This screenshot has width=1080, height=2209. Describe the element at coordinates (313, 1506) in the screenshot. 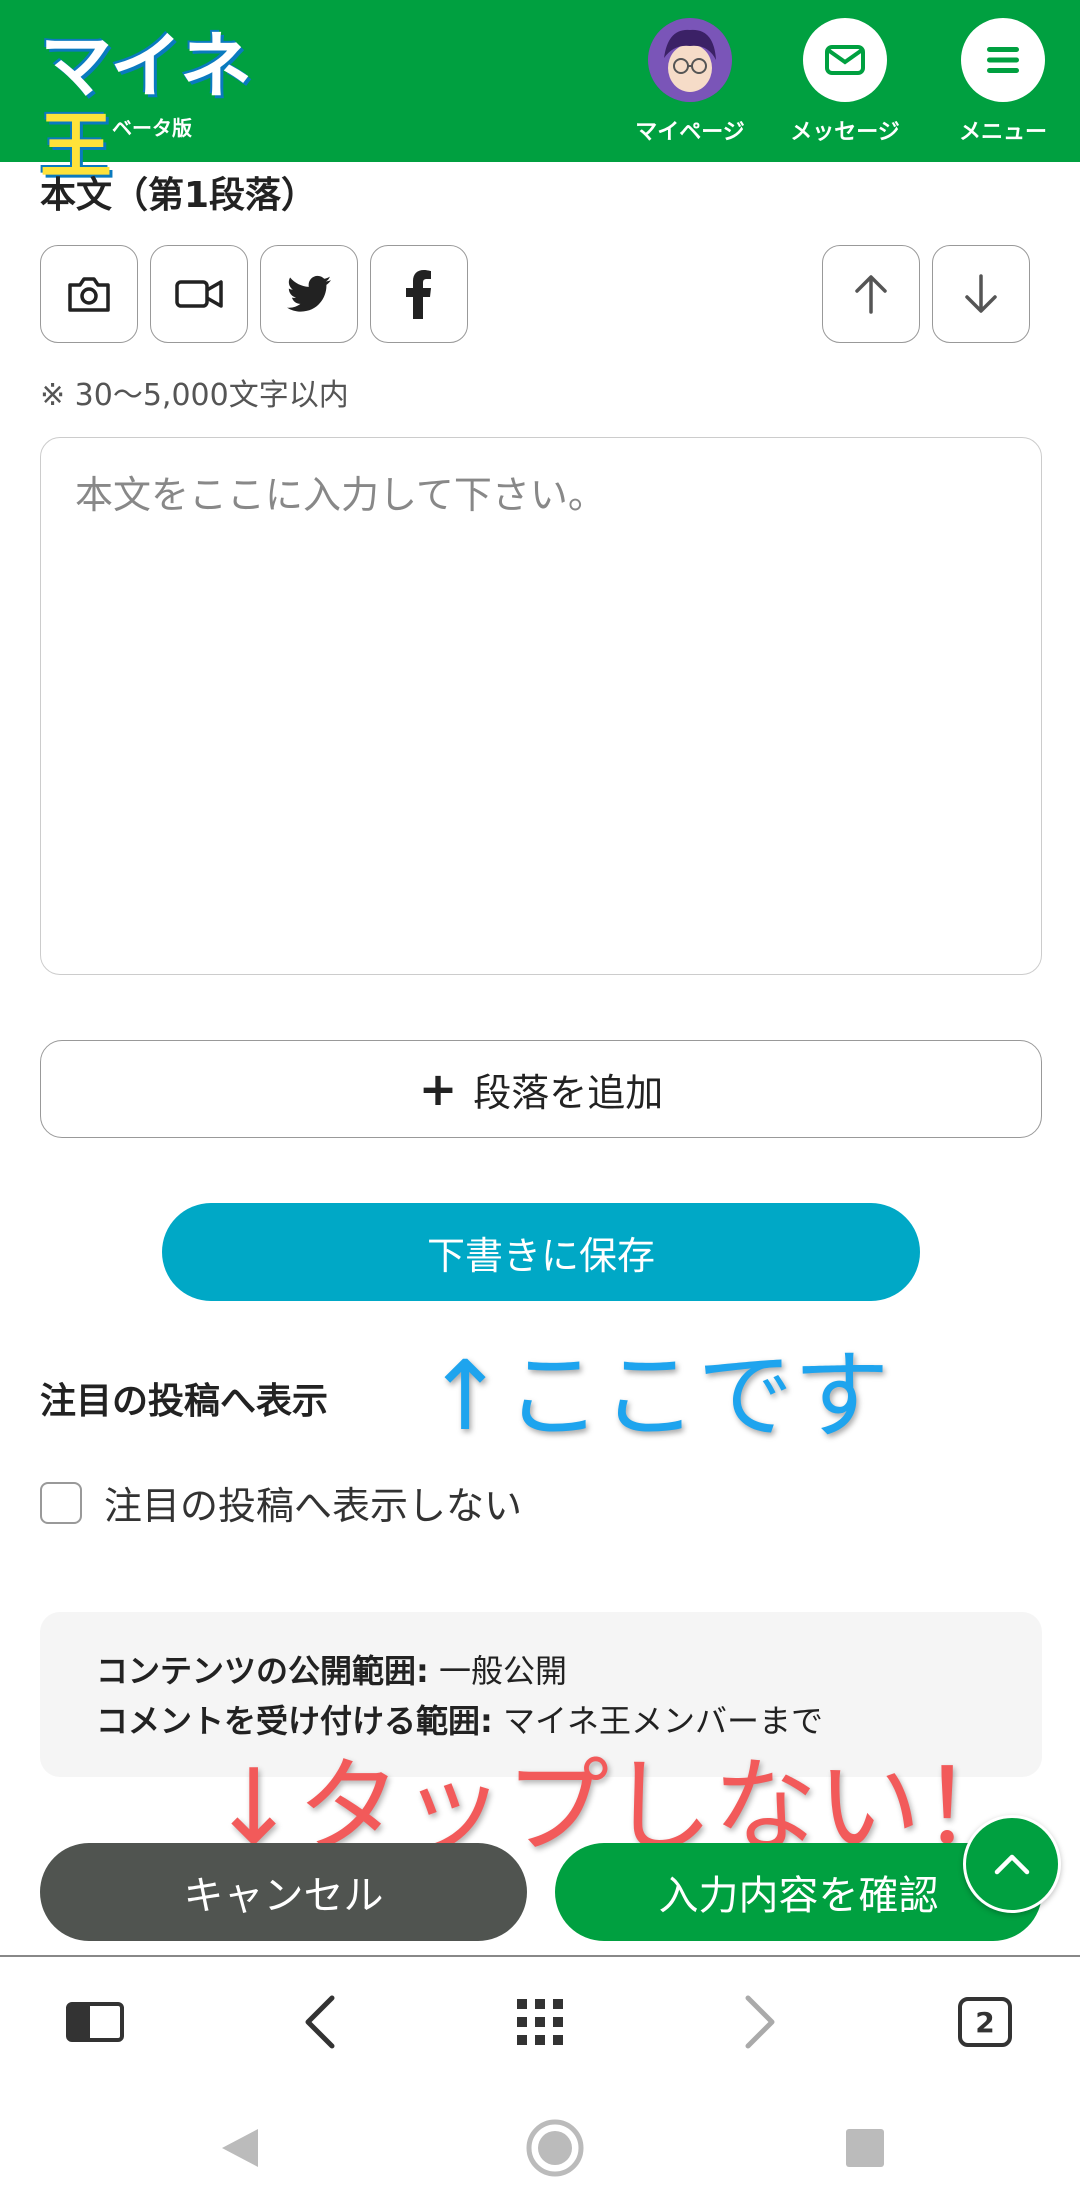

I see `featured-checkbox-label: 注目の投稿へ表示しない` at that location.